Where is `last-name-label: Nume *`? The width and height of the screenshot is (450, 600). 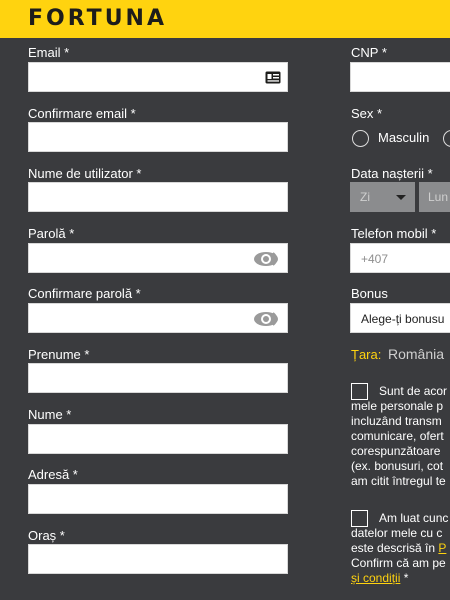 last-name-label: Nume * is located at coordinates (50, 414).